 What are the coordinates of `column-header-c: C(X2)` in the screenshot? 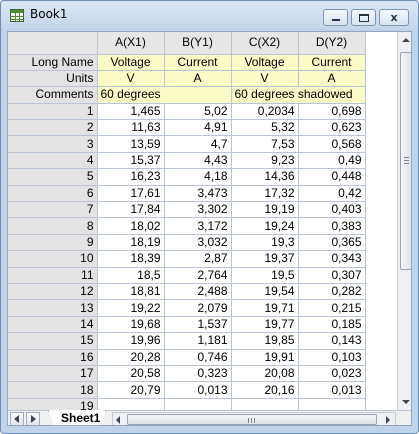 It's located at (265, 43).